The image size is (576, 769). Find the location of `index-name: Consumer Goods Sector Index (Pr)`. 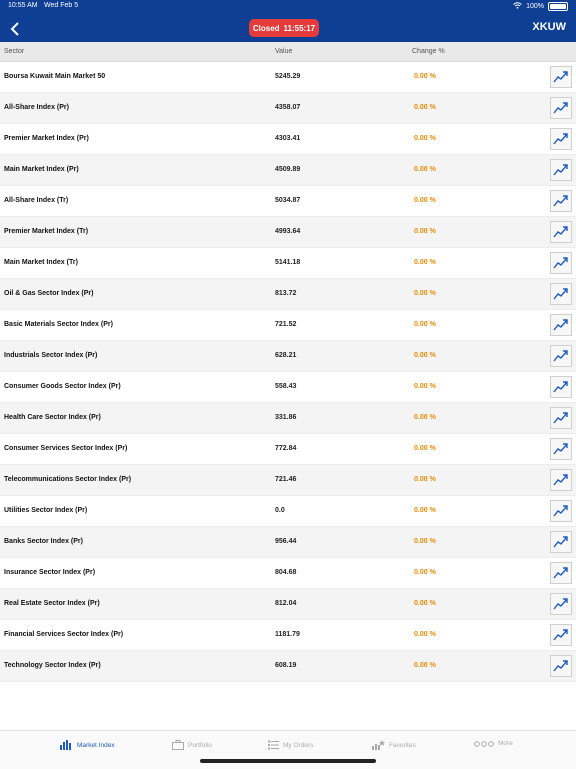

index-name: Consumer Goods Sector Index (Pr) is located at coordinates (62, 386).